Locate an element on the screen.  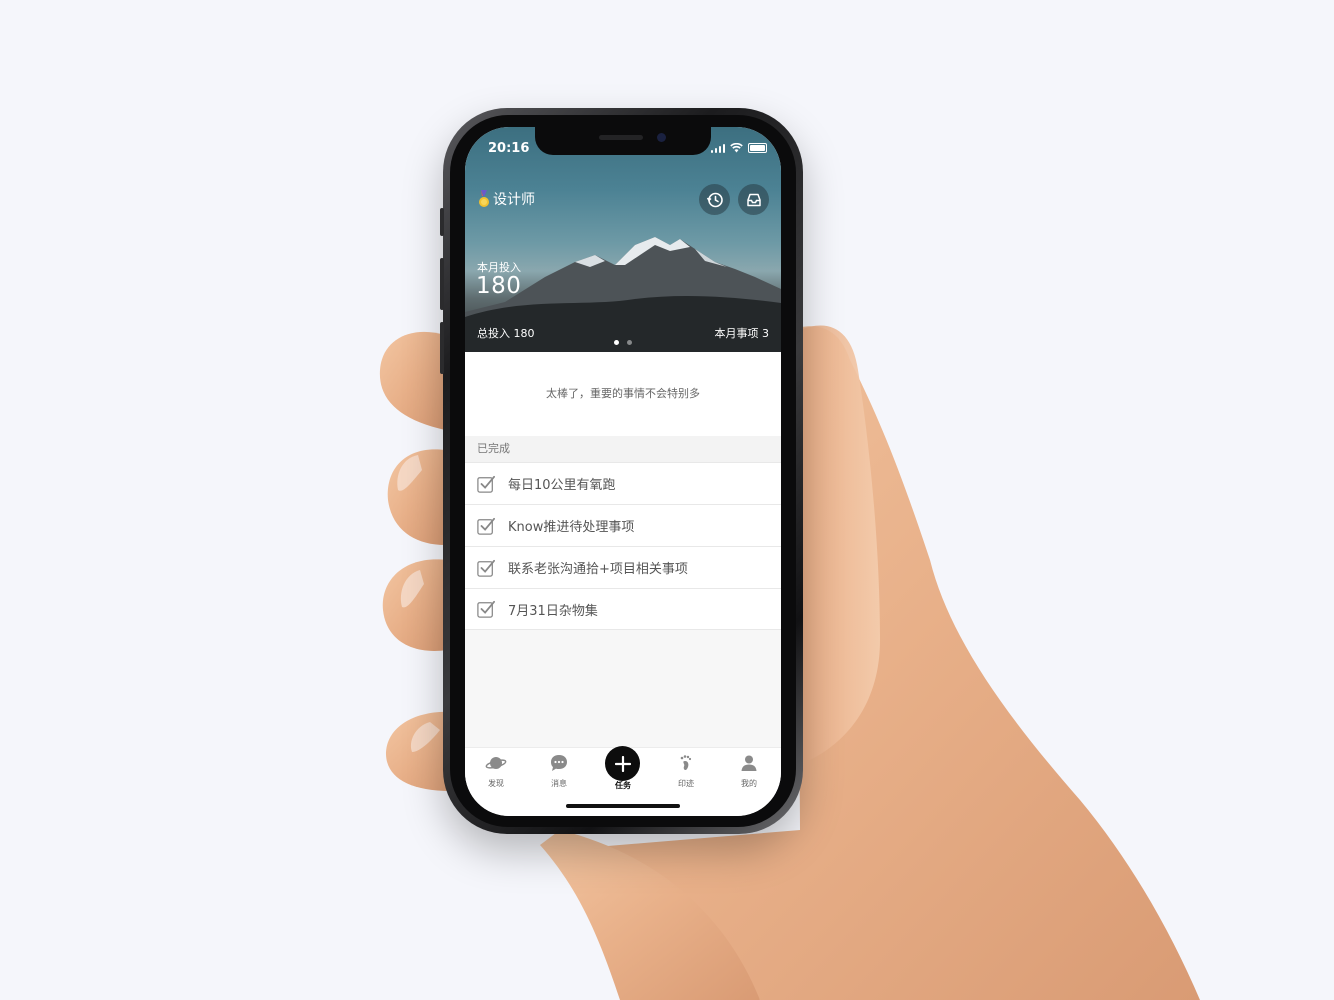
header-hero: 20:16 设计师 本月投入 180 总投入 180 本月事项 3 is located at coordinates (623, 239).